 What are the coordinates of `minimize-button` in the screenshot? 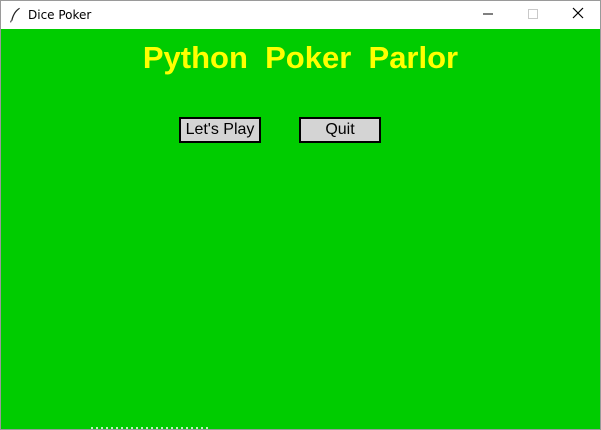 It's located at (487, 15).